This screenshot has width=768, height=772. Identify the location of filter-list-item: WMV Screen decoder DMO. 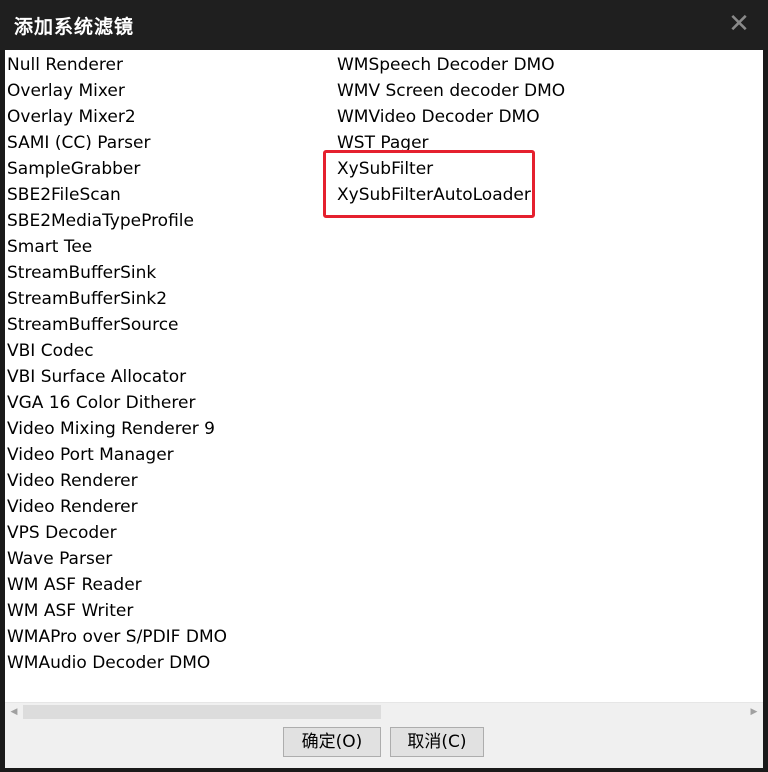
(451, 91).